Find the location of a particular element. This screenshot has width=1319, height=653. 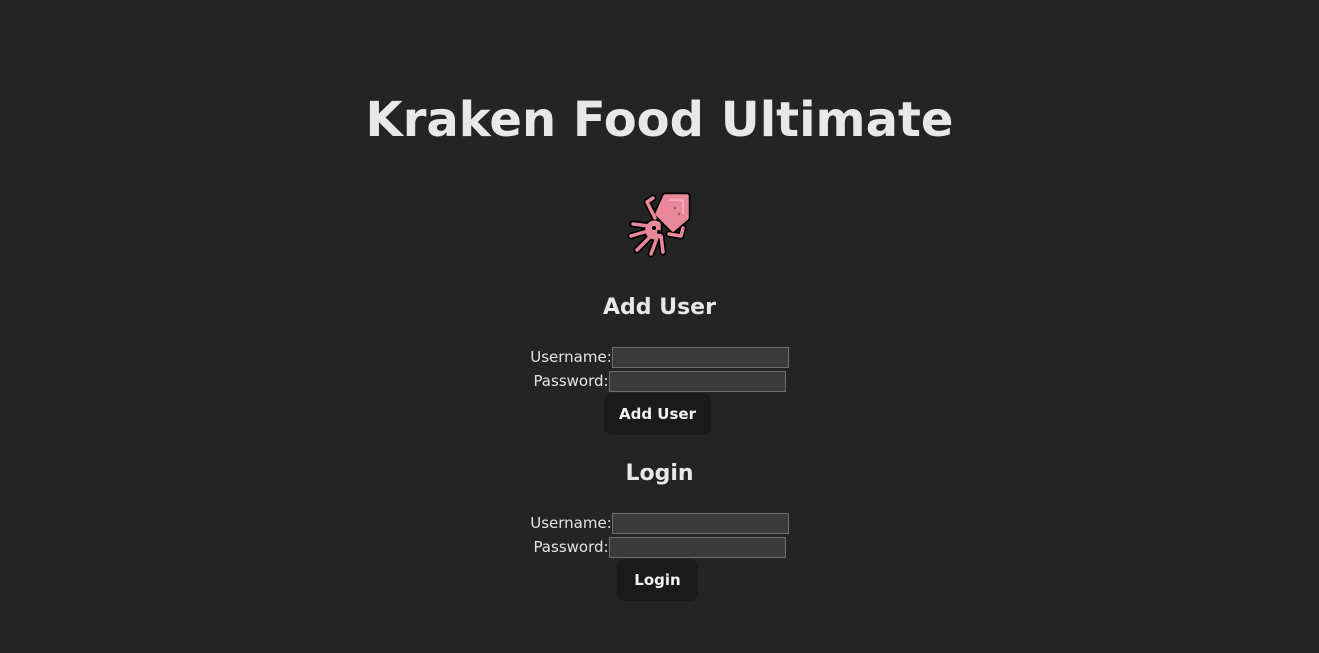

add-user-username-row: Username: is located at coordinates (659, 357).